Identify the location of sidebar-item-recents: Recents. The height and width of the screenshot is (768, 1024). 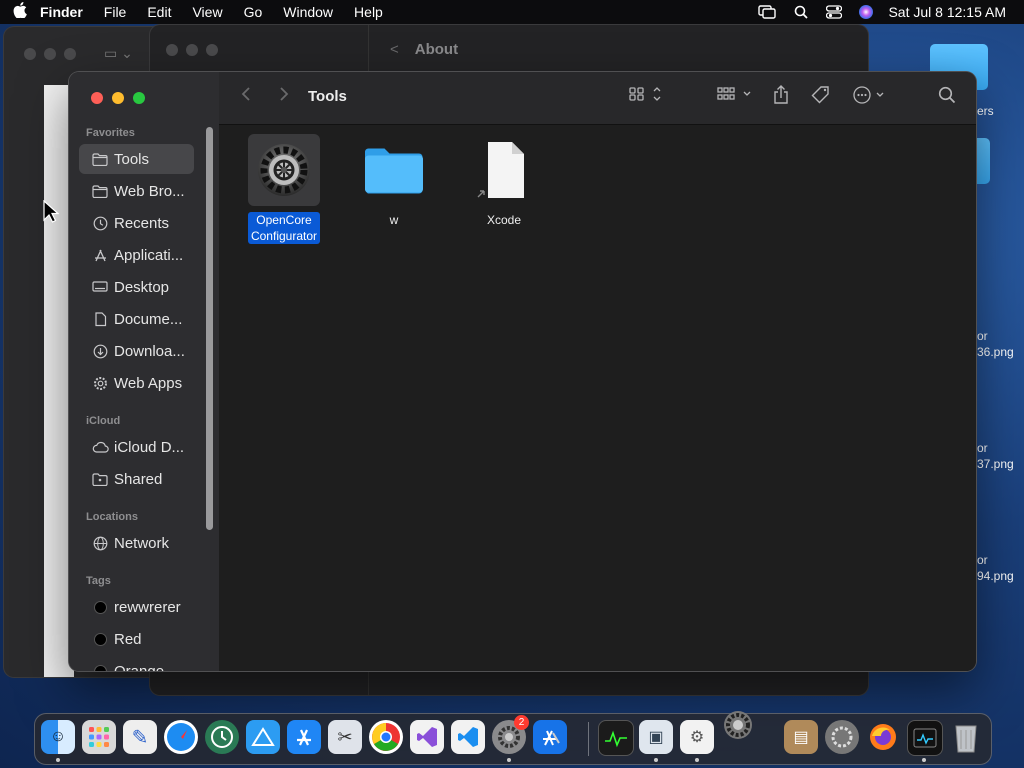
(136, 223).